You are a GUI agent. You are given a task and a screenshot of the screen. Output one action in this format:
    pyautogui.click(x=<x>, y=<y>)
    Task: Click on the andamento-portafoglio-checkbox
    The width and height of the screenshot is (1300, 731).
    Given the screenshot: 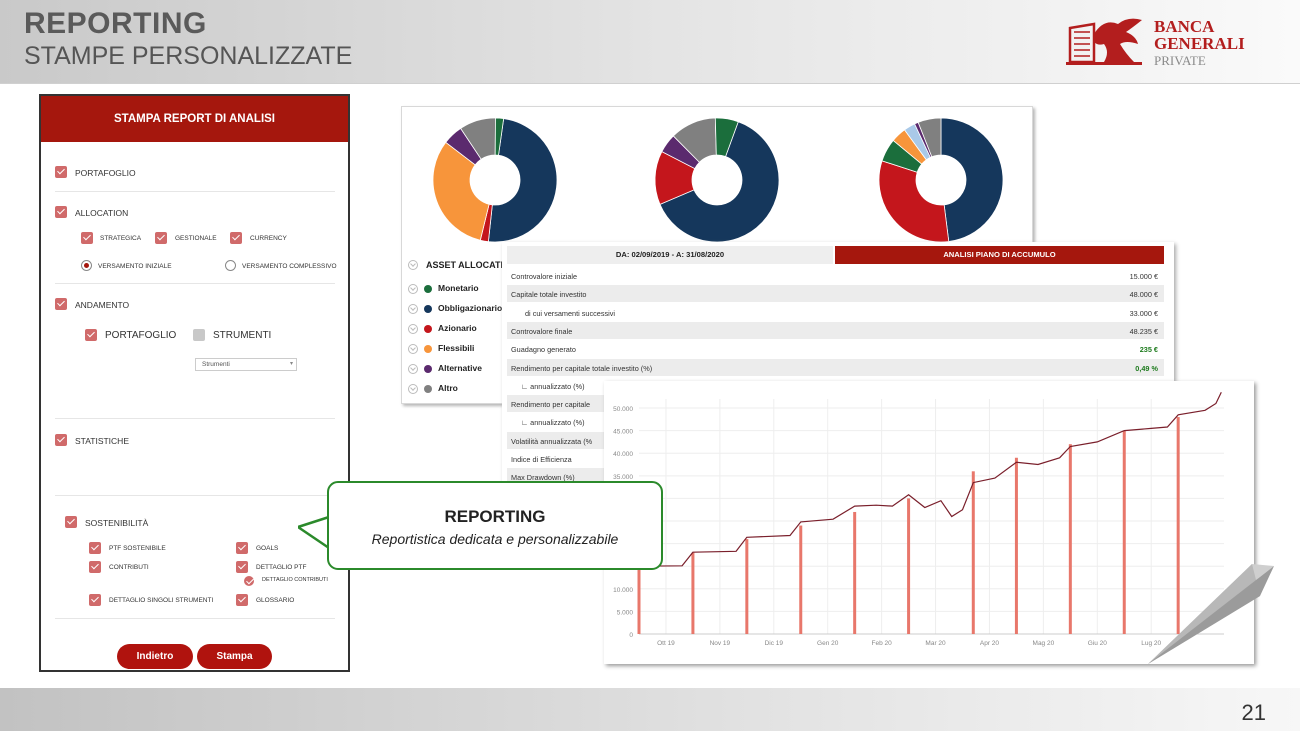 What is the action you would take?
    pyautogui.click(x=91, y=335)
    